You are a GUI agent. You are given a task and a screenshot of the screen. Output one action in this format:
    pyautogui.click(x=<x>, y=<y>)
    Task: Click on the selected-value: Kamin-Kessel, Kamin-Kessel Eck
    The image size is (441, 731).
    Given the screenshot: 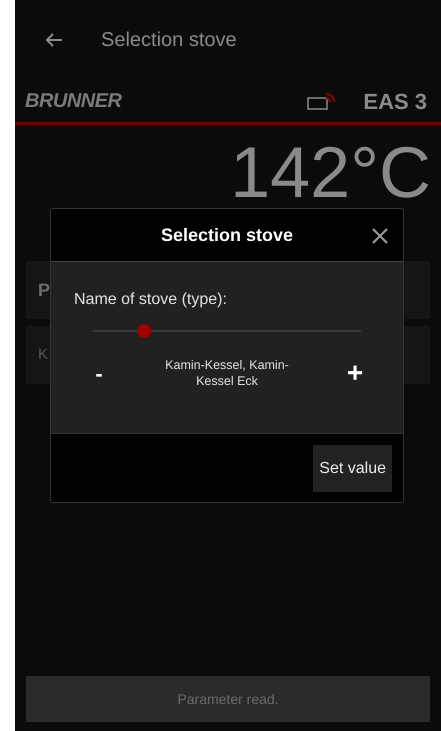 What is the action you would take?
    pyautogui.click(x=227, y=373)
    